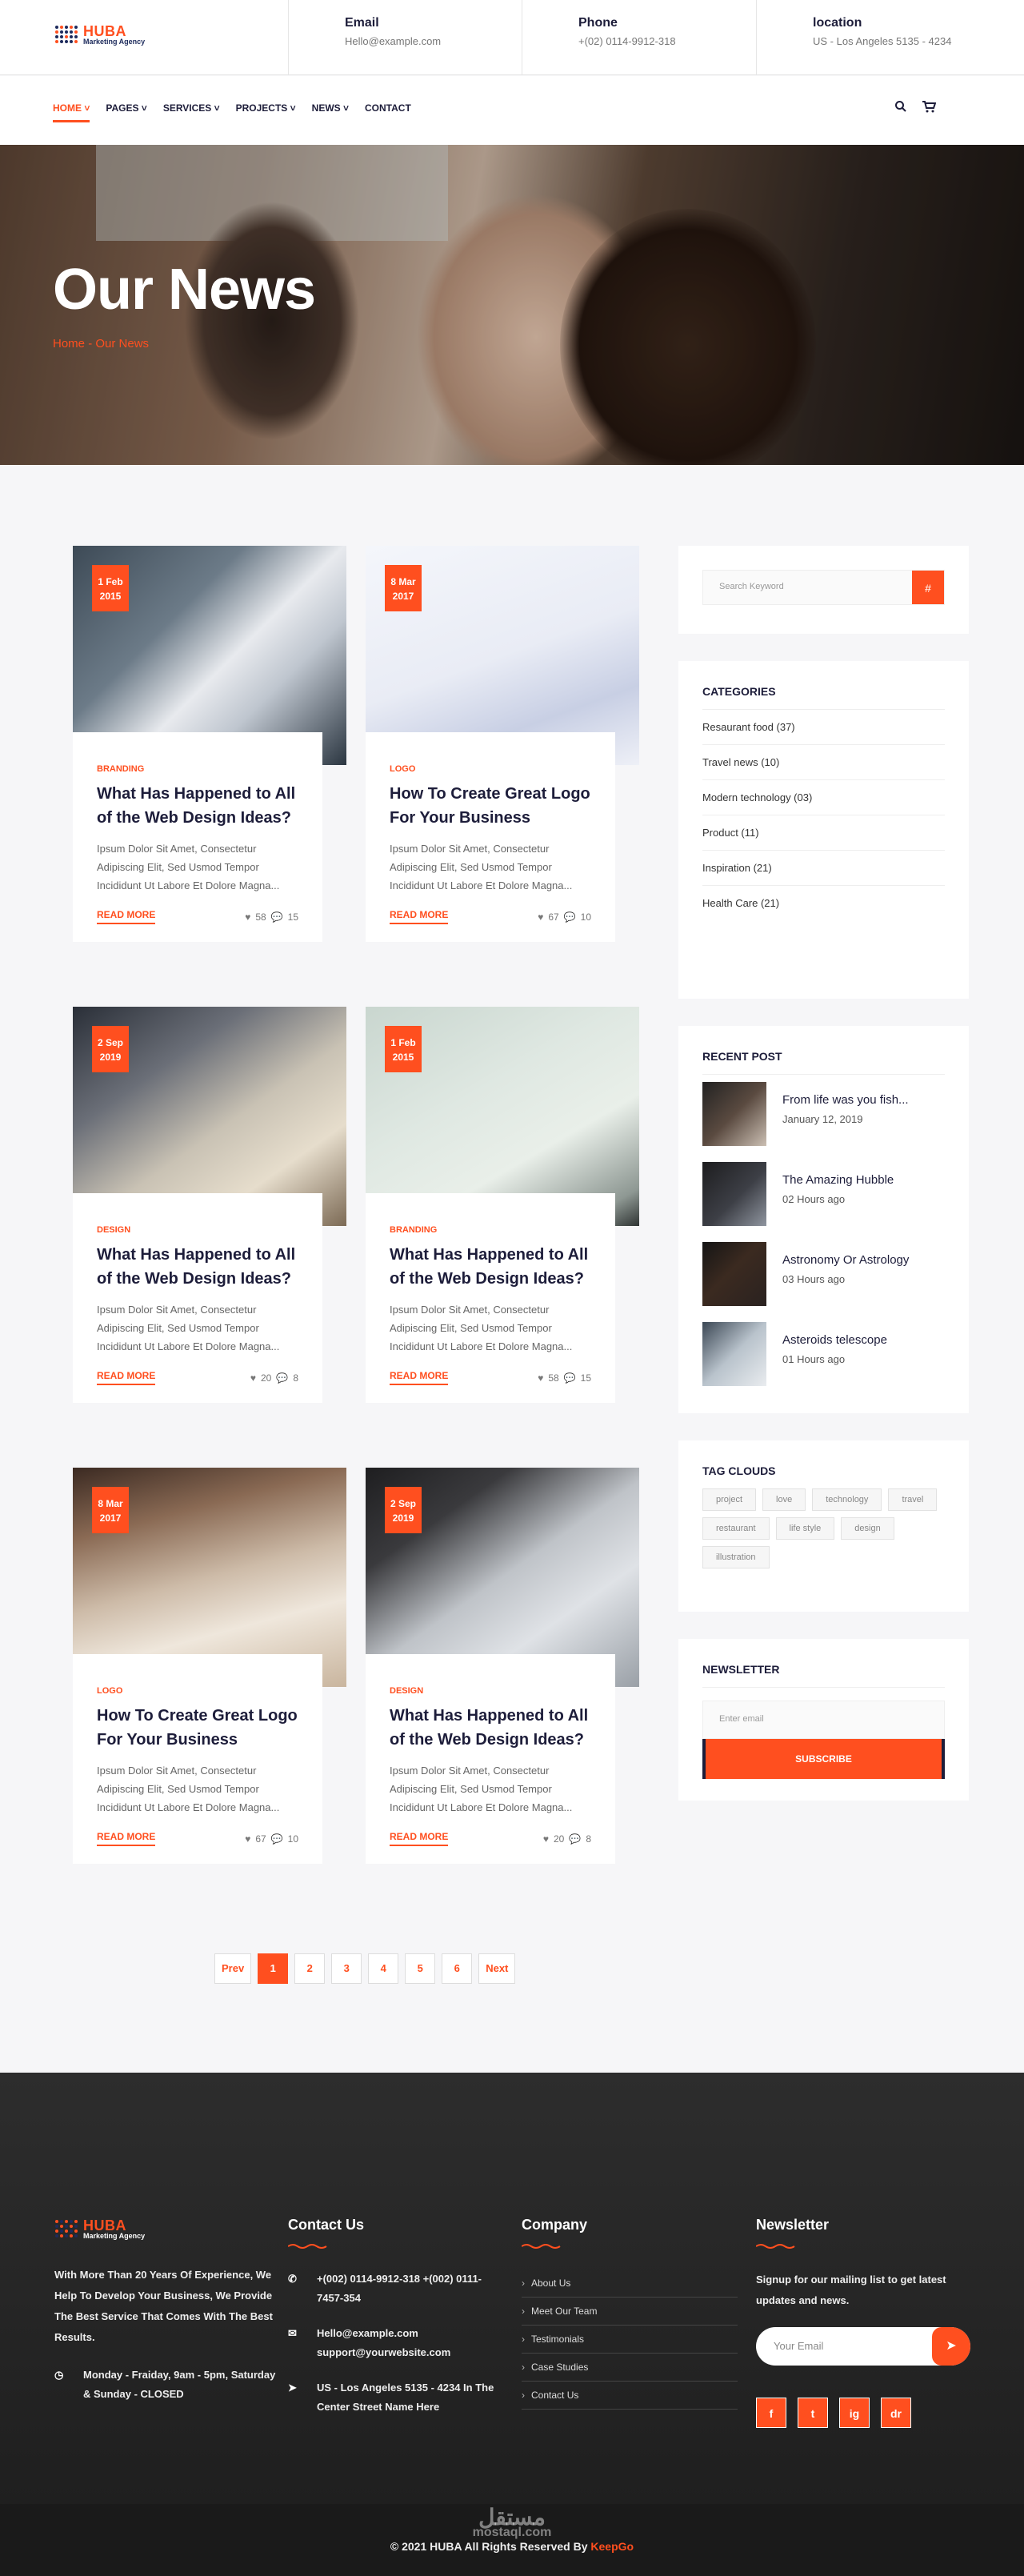 The image size is (1024, 2576). Describe the element at coordinates (630, 2368) in the screenshot. I see `footer-link: Case Studies` at that location.